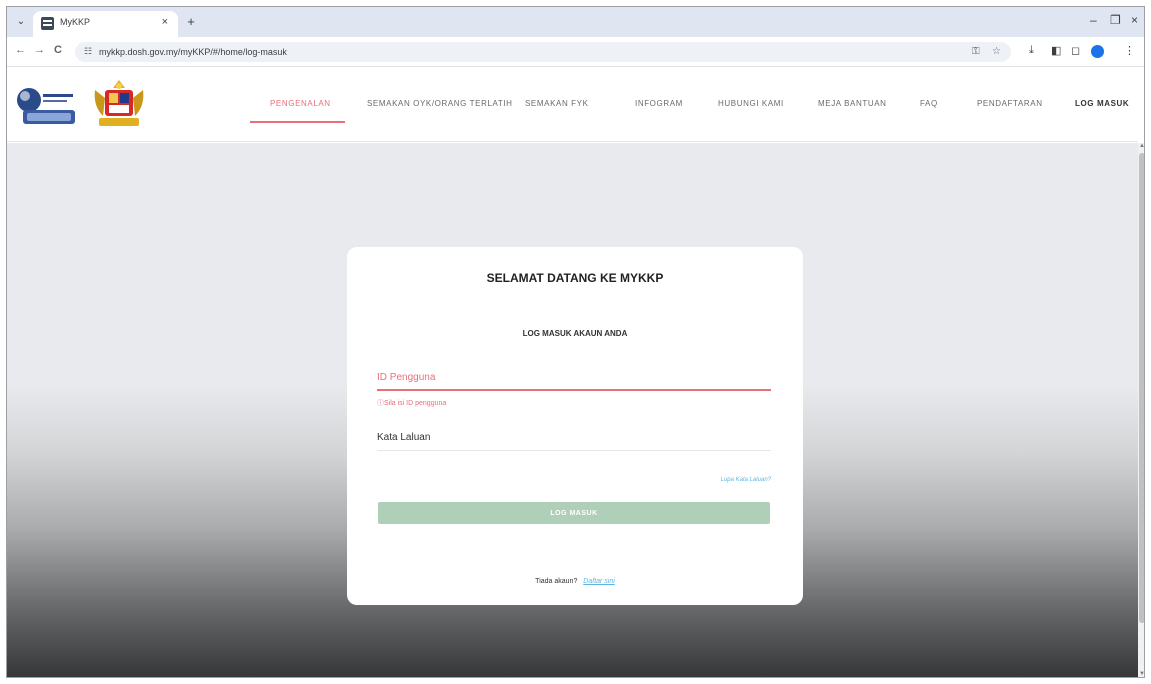 The image size is (1151, 684). What do you see at coordinates (193, 52) in the screenshot?
I see `url-text: mykkp.dosh.gov.my/myKKP/#/home/log-masuk` at bounding box center [193, 52].